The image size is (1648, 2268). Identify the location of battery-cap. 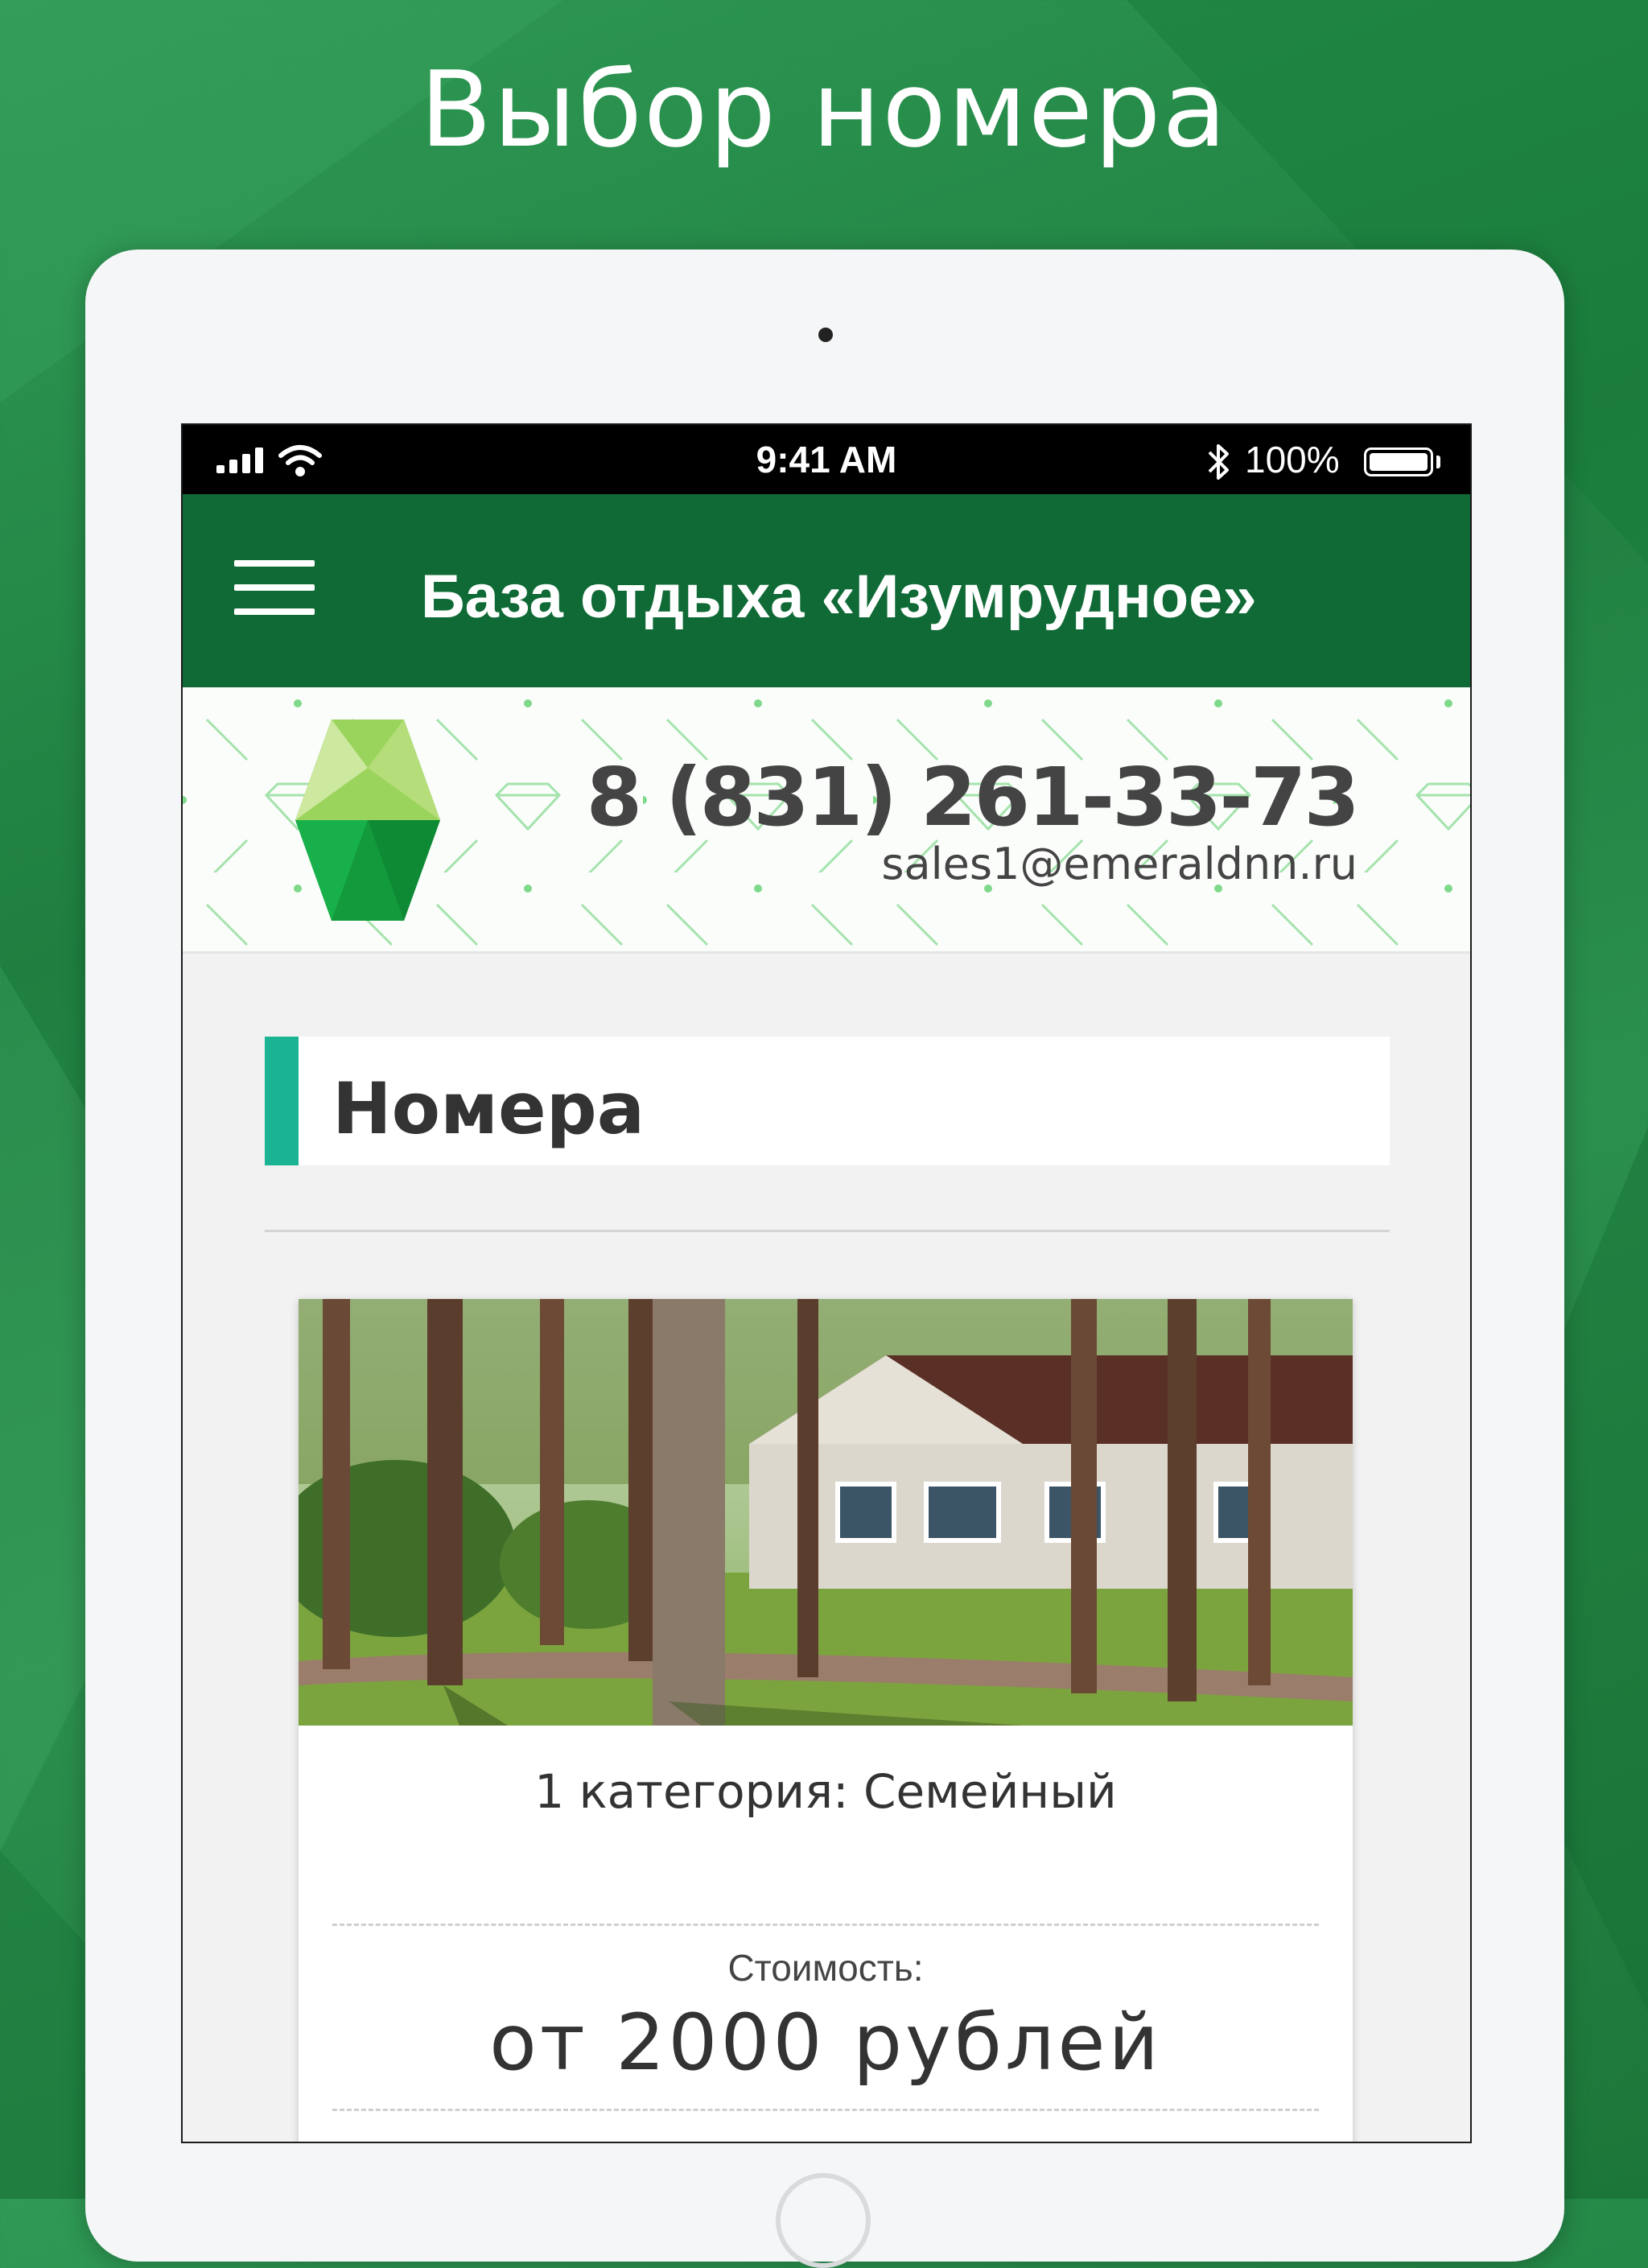
(1438, 462).